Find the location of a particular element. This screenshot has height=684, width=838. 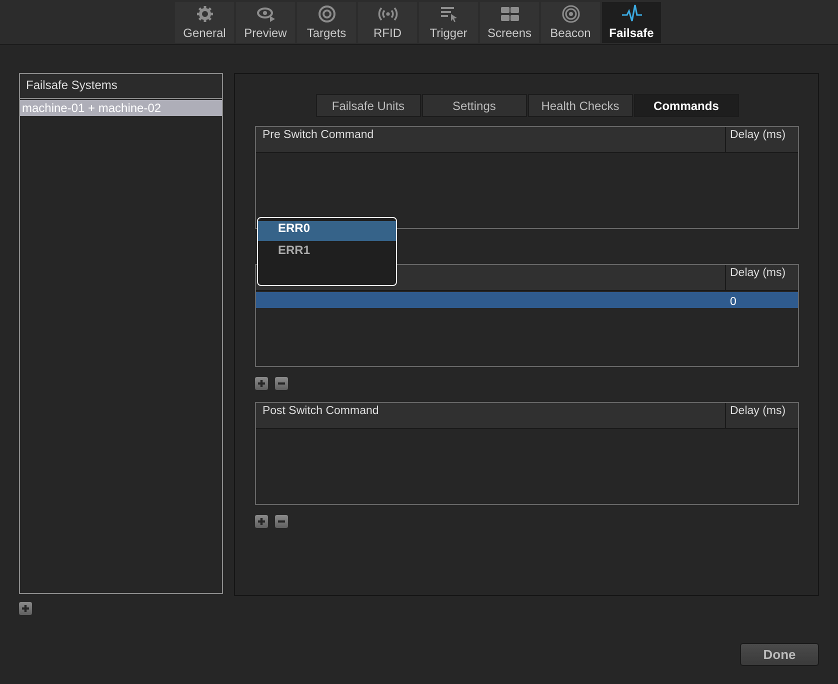

menu-item: ERR1 is located at coordinates (327, 253).